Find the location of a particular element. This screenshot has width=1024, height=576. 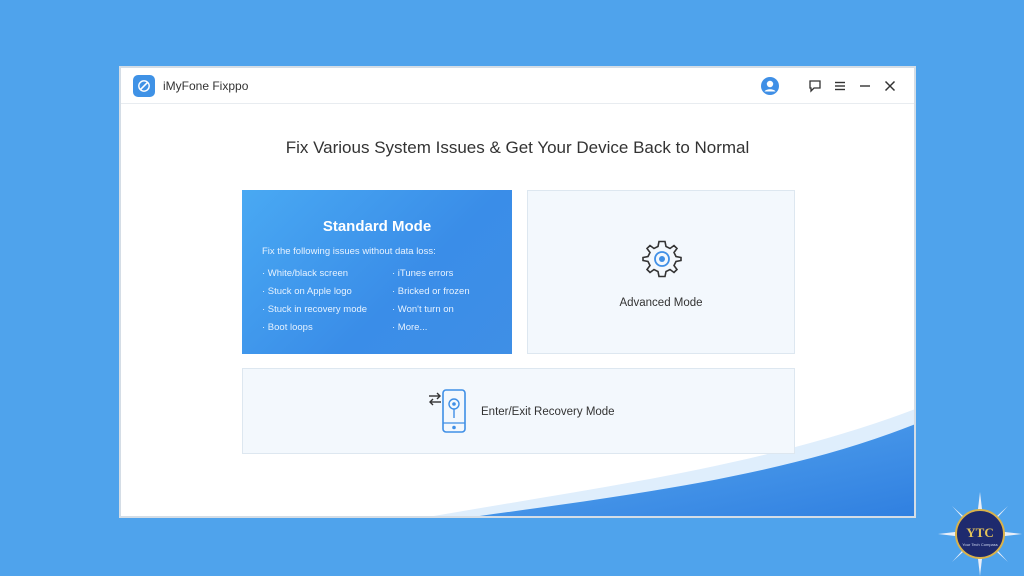

issue-item: · Stuck in recovery mode is located at coordinates (315, 309).